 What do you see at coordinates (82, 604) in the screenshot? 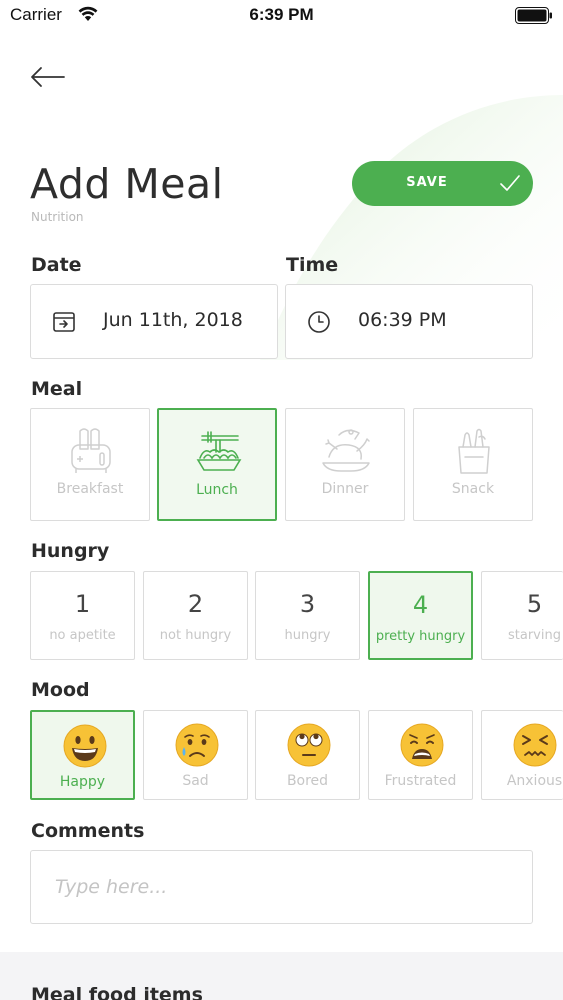
I see `hungry-option-value: 1` at bounding box center [82, 604].